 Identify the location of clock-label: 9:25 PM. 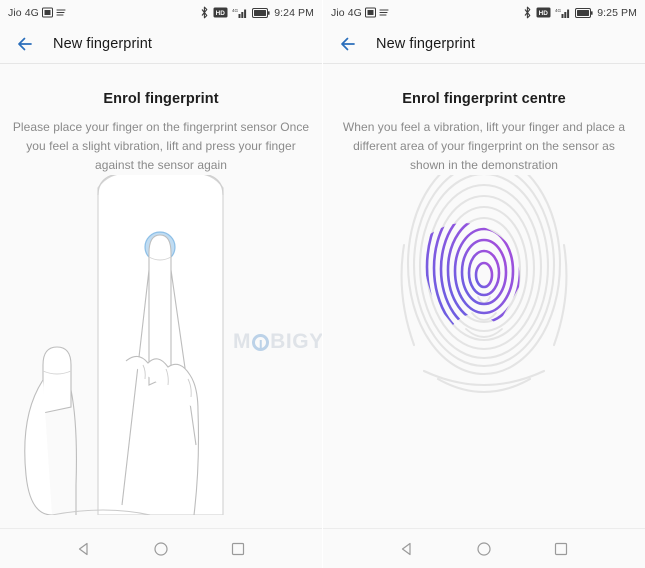
(617, 12).